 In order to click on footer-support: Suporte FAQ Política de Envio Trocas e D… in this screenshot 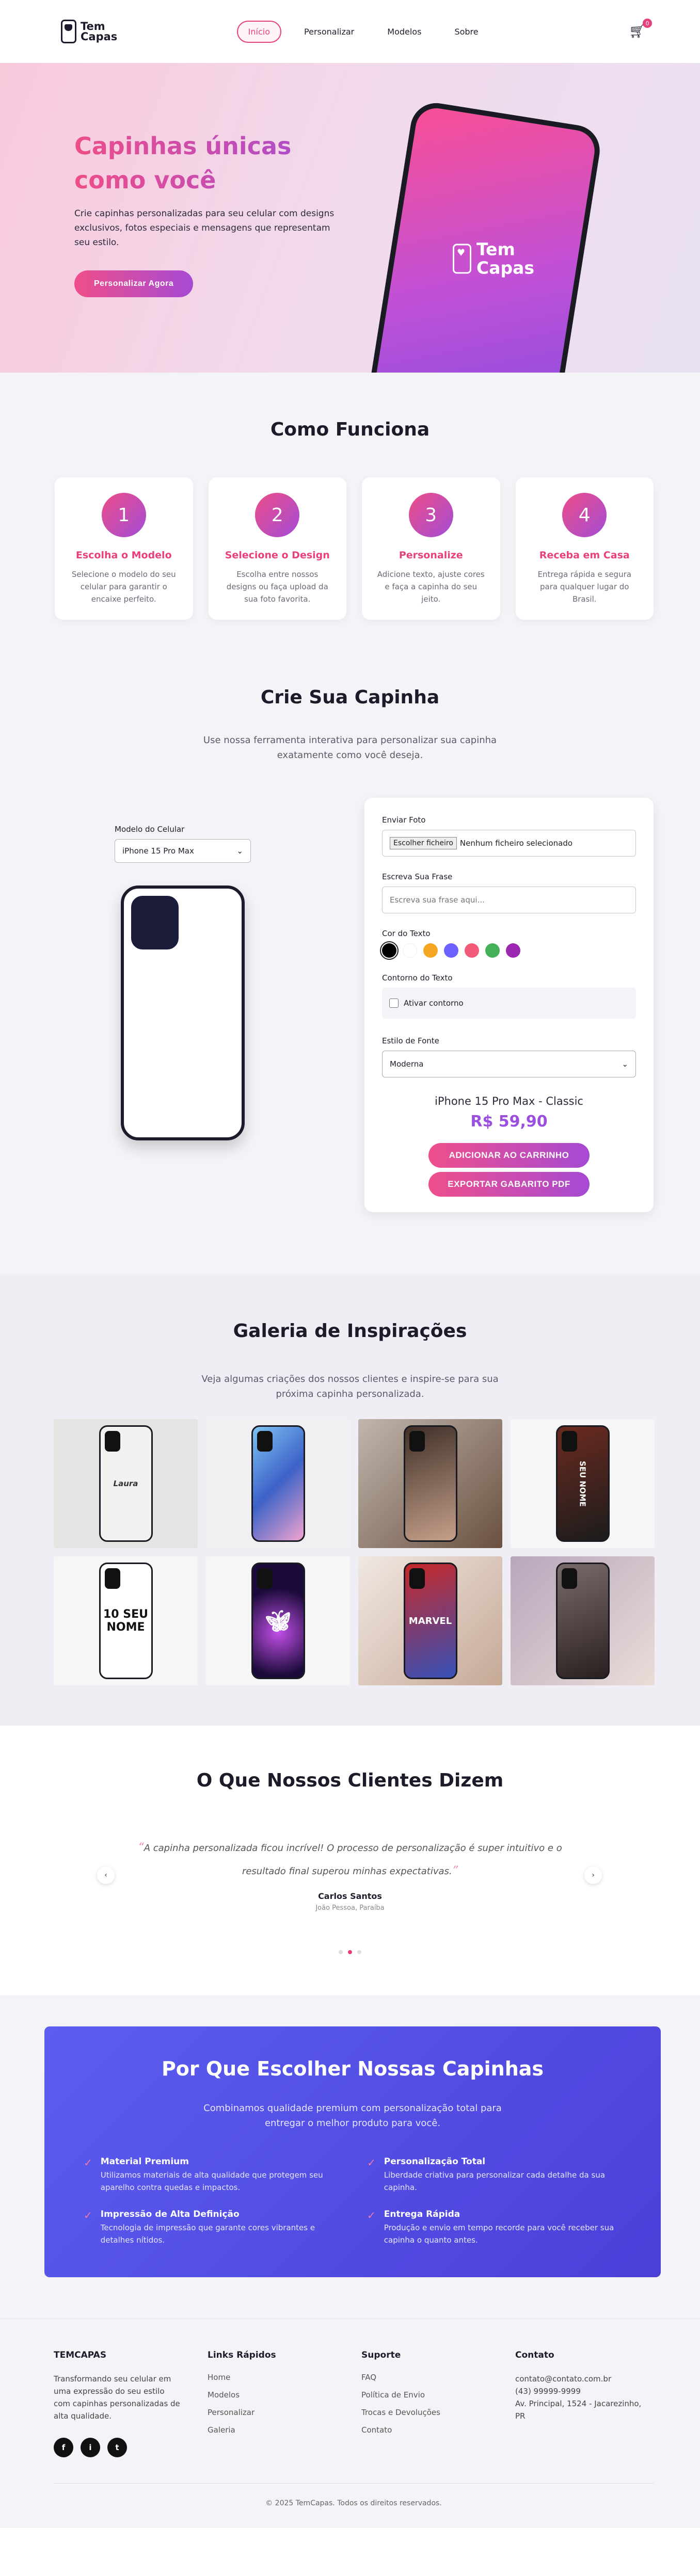, I will do `click(438, 2404)`.